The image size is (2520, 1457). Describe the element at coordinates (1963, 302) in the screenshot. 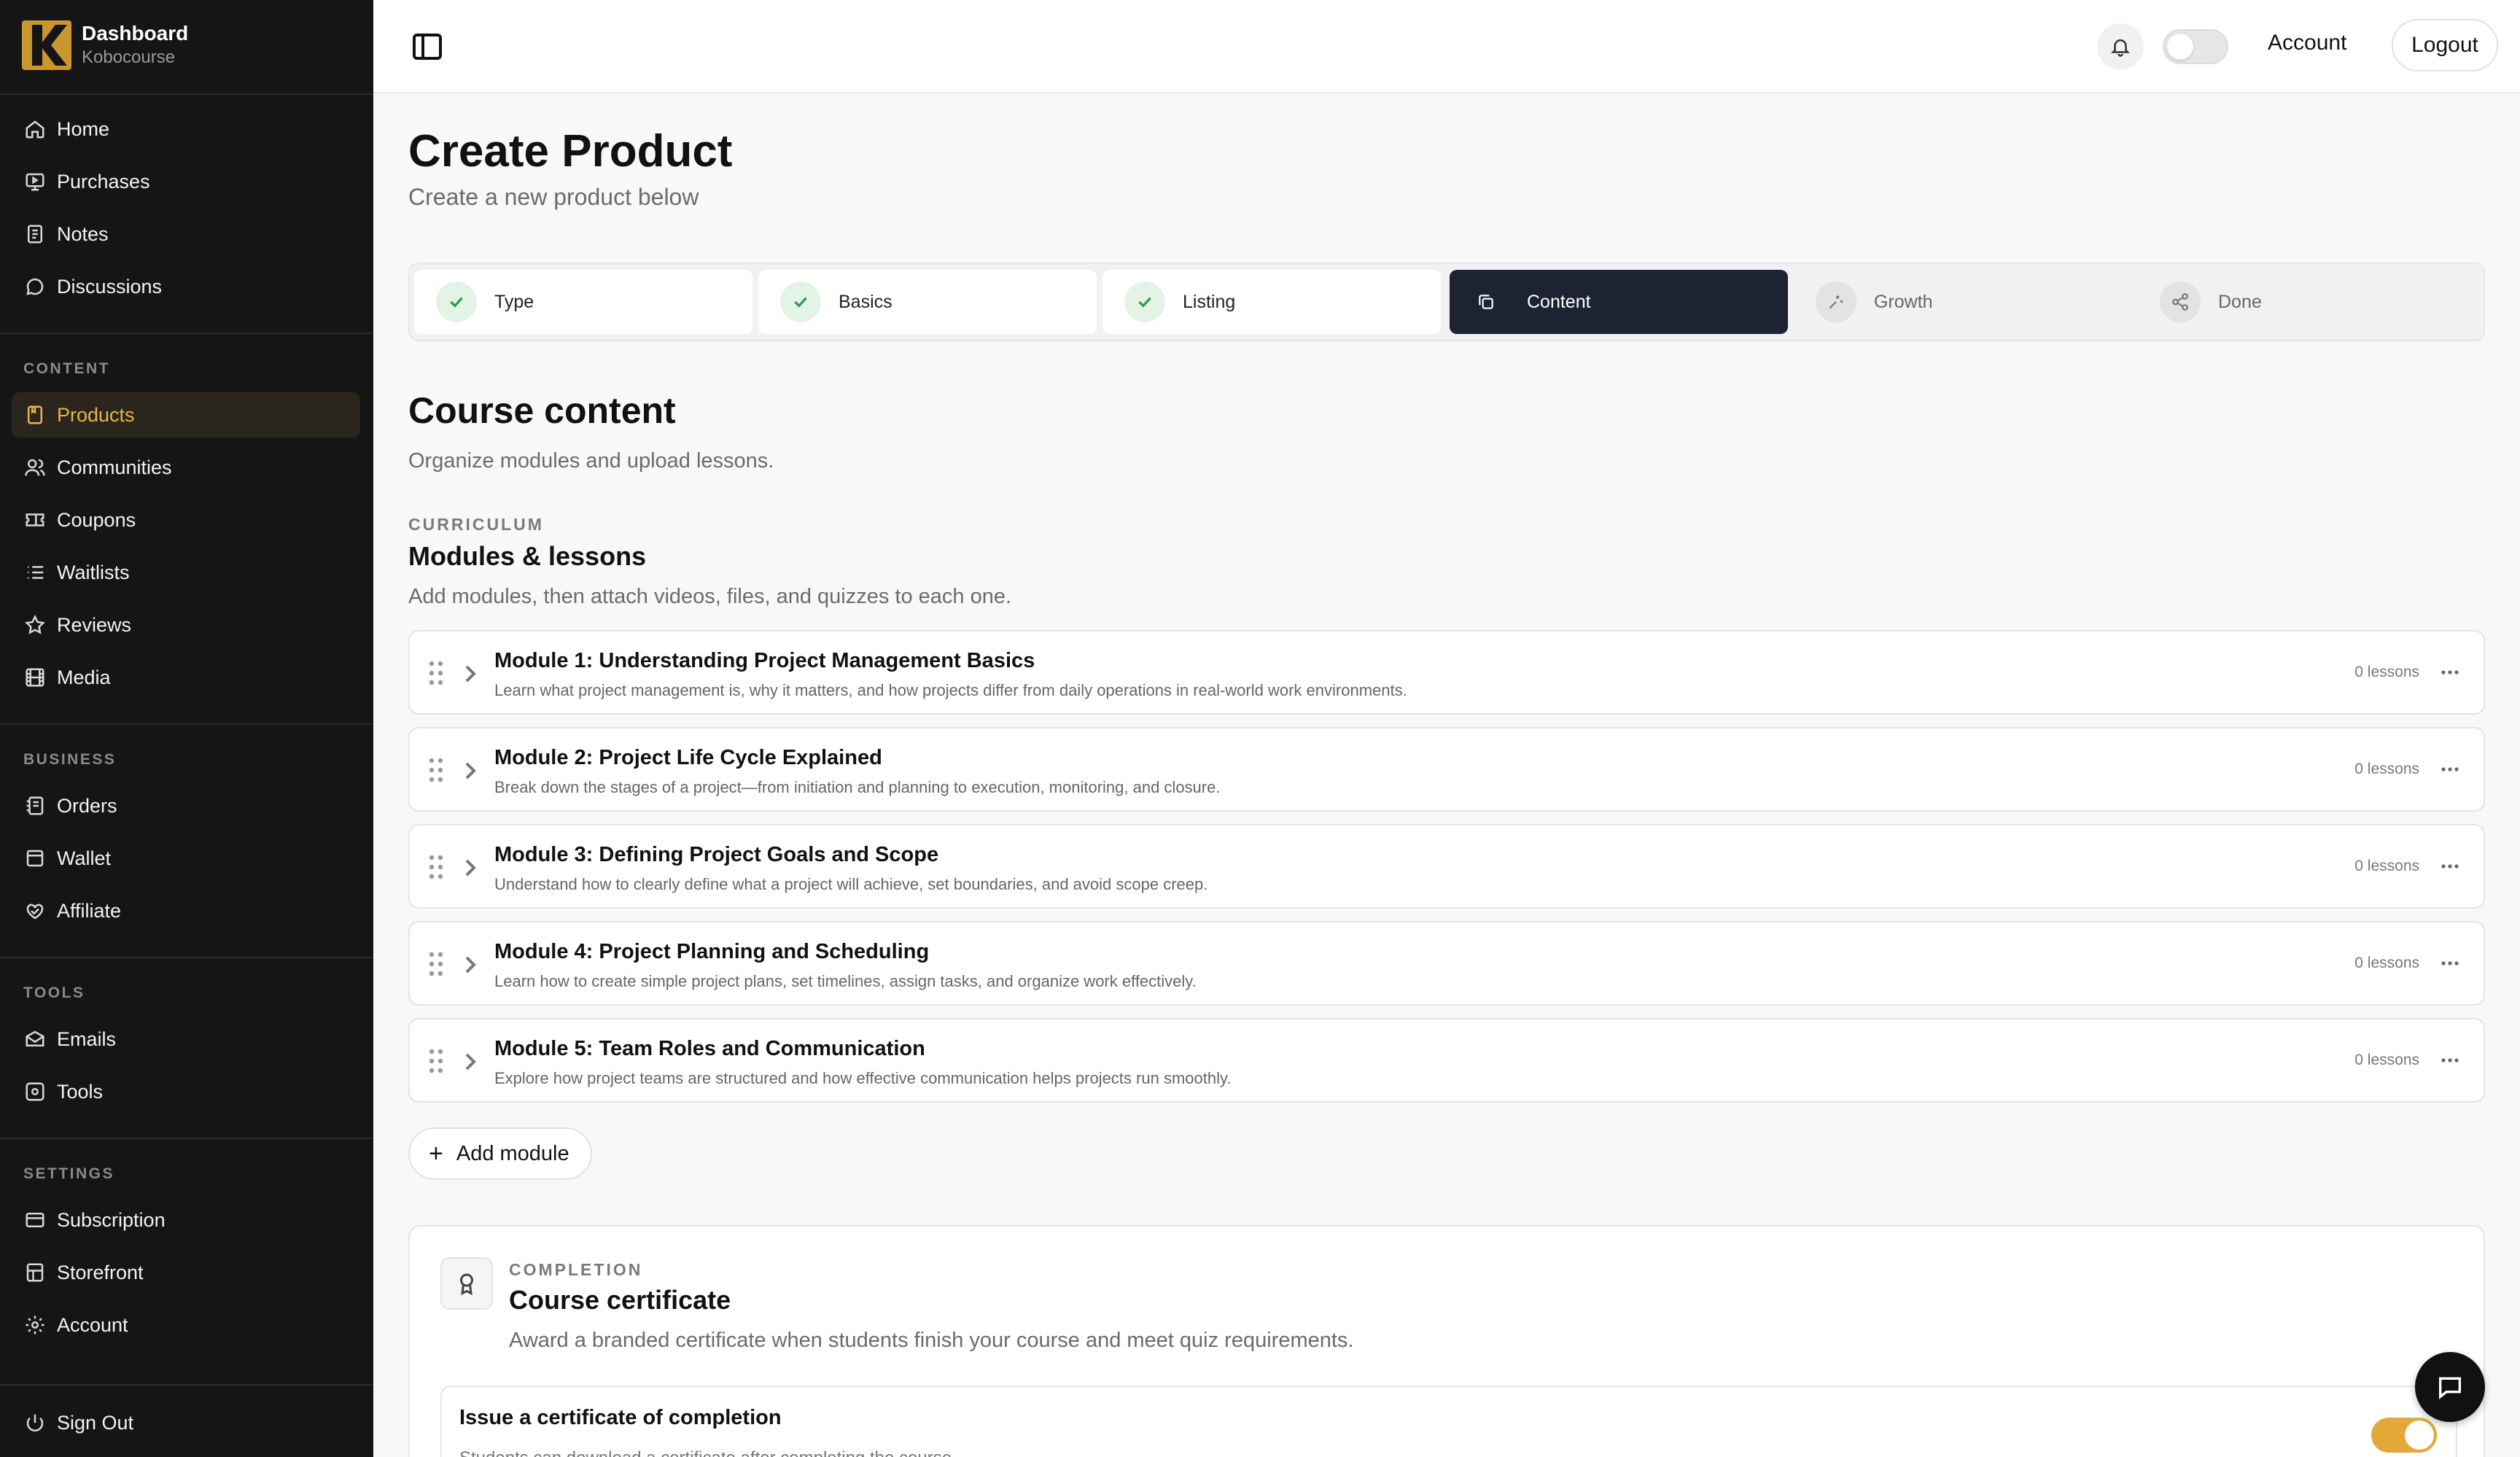

I see `step-growth: Growth` at that location.